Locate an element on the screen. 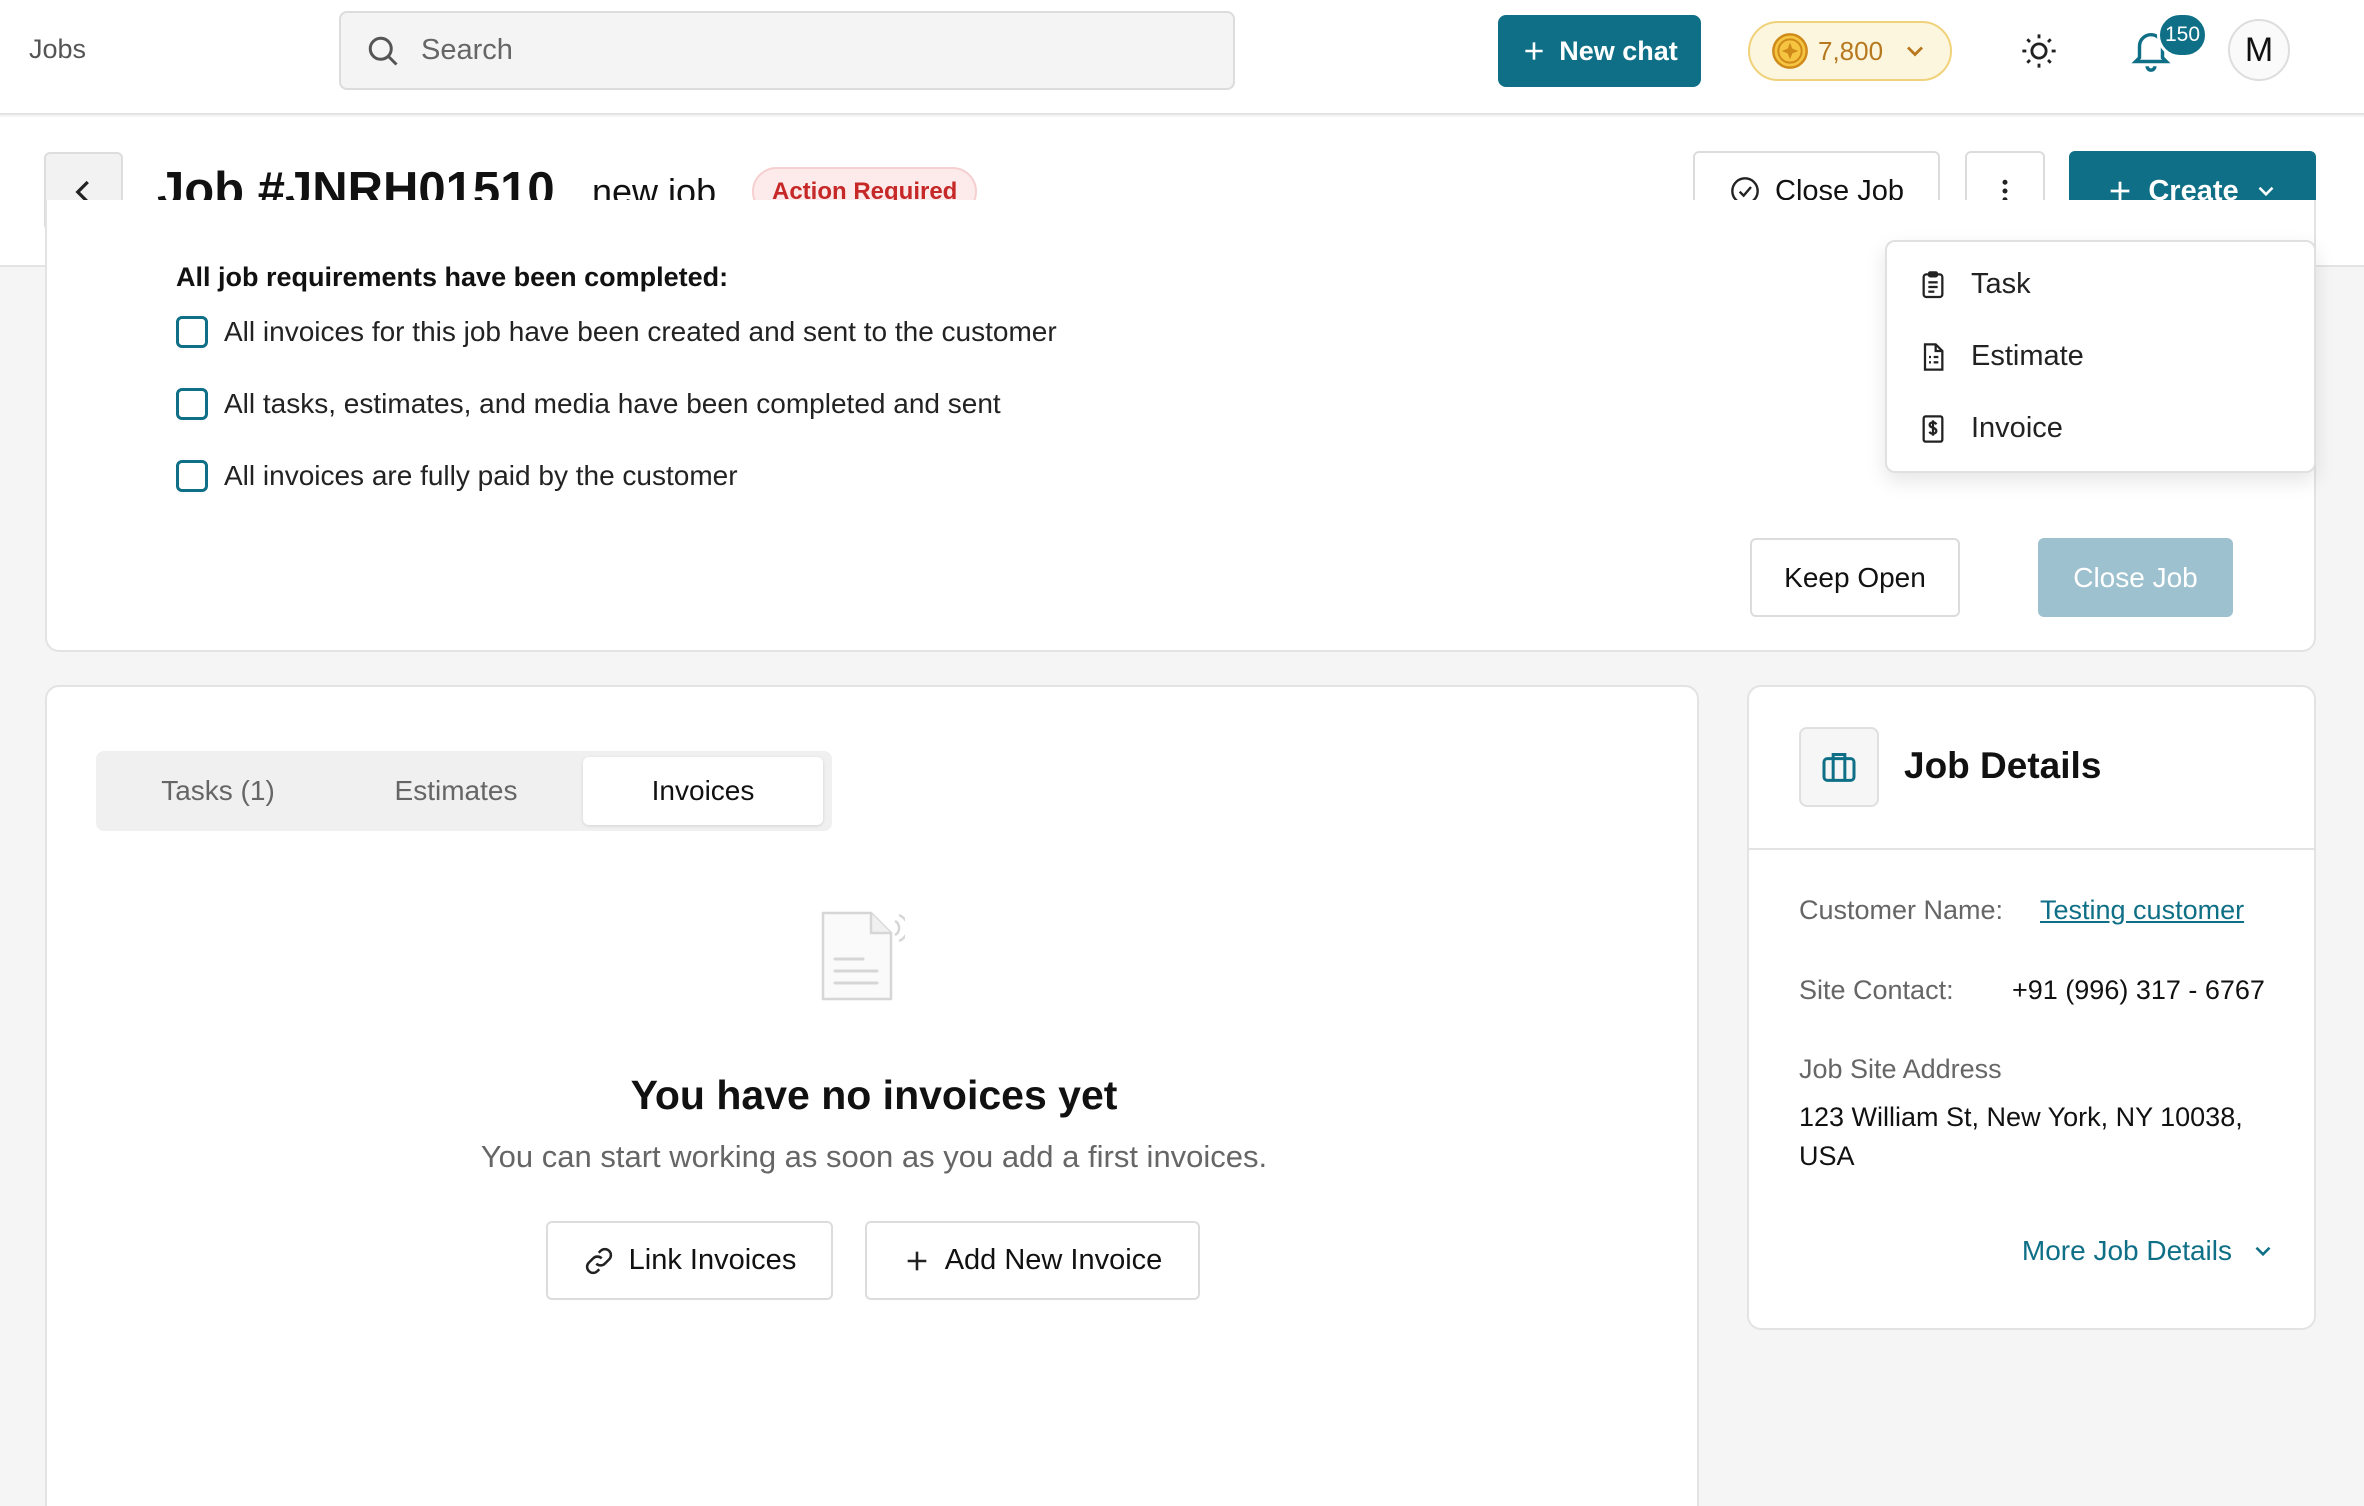  new-chat-label: New chat is located at coordinates (1618, 50).